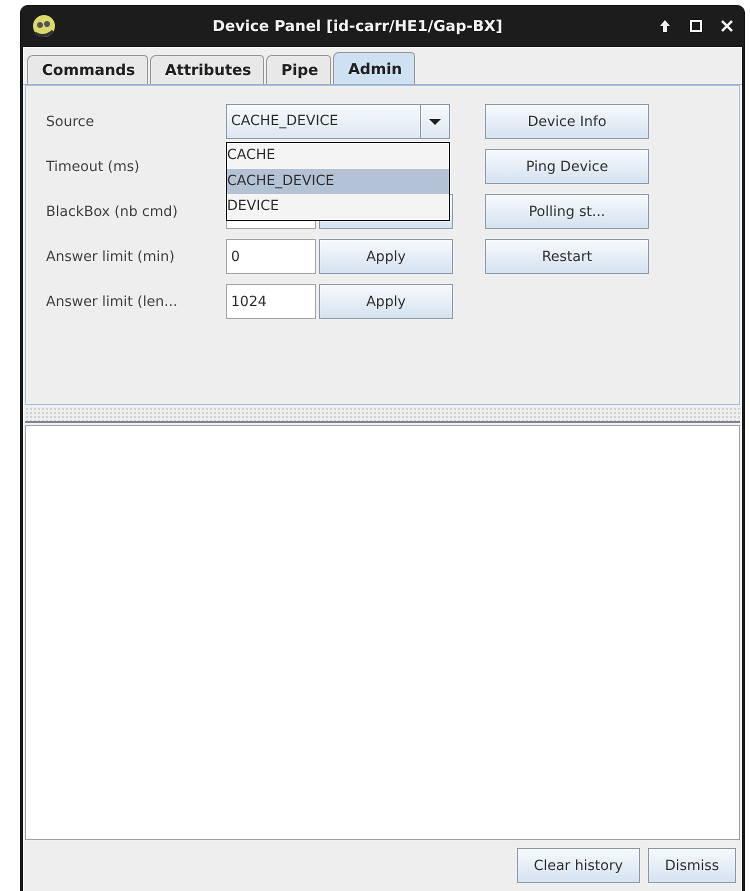  I want to click on dropdown-option: CACHE_DEVICE, so click(338, 181).